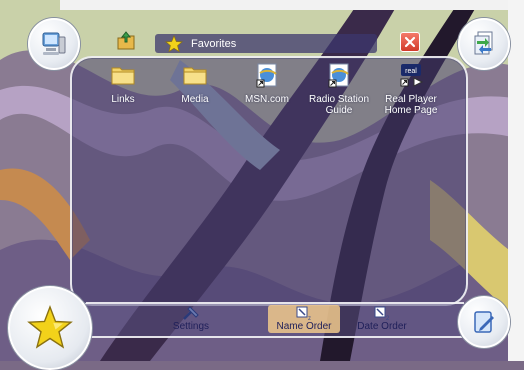  I want to click on favorite-item-media: Media, so click(195, 83).